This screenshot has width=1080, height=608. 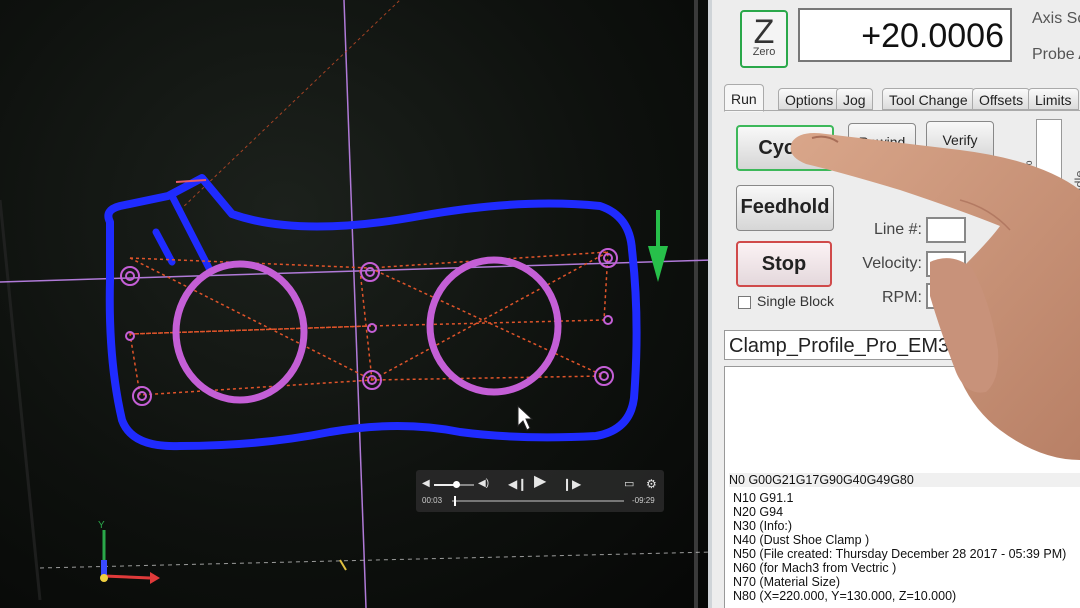 What do you see at coordinates (764, 52) in the screenshot?
I see `zero-label: Zero` at bounding box center [764, 52].